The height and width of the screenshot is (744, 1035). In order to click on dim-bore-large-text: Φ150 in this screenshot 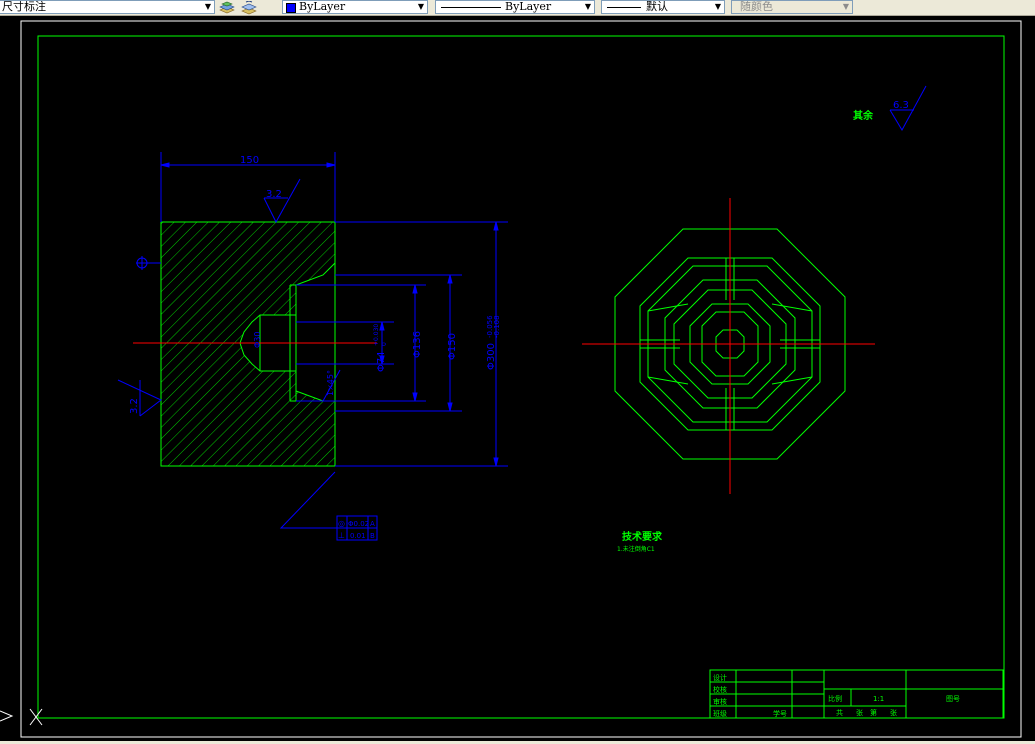, I will do `click(452, 346)`.